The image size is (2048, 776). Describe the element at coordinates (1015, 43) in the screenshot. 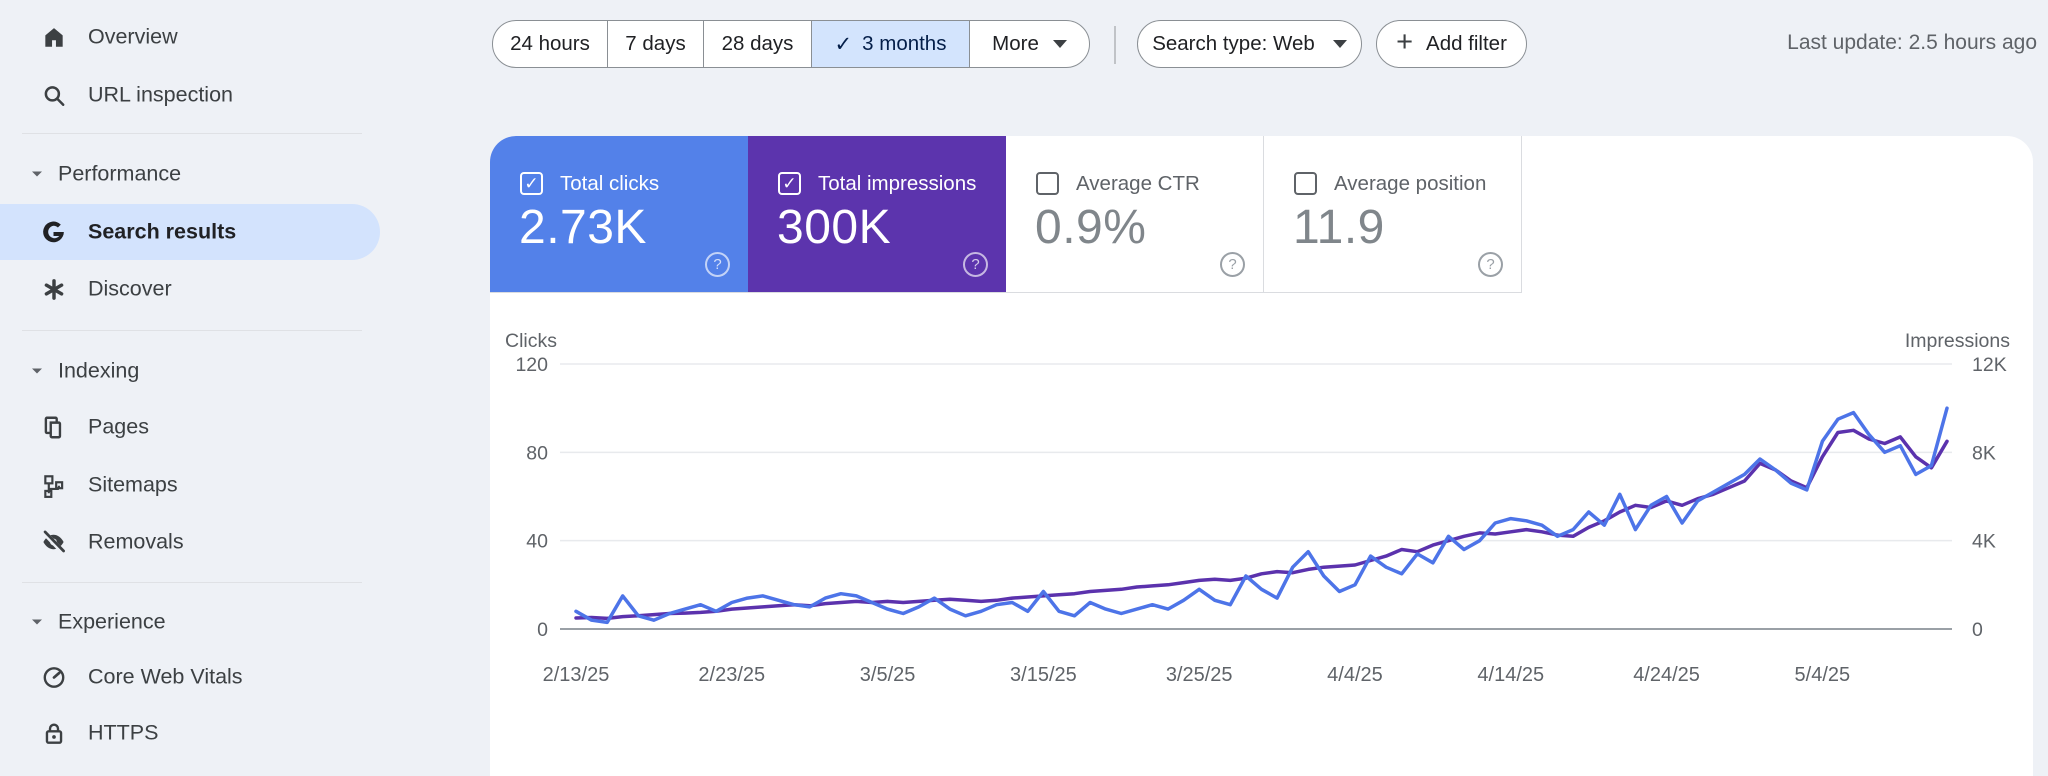

I see `date-range-label: More` at that location.